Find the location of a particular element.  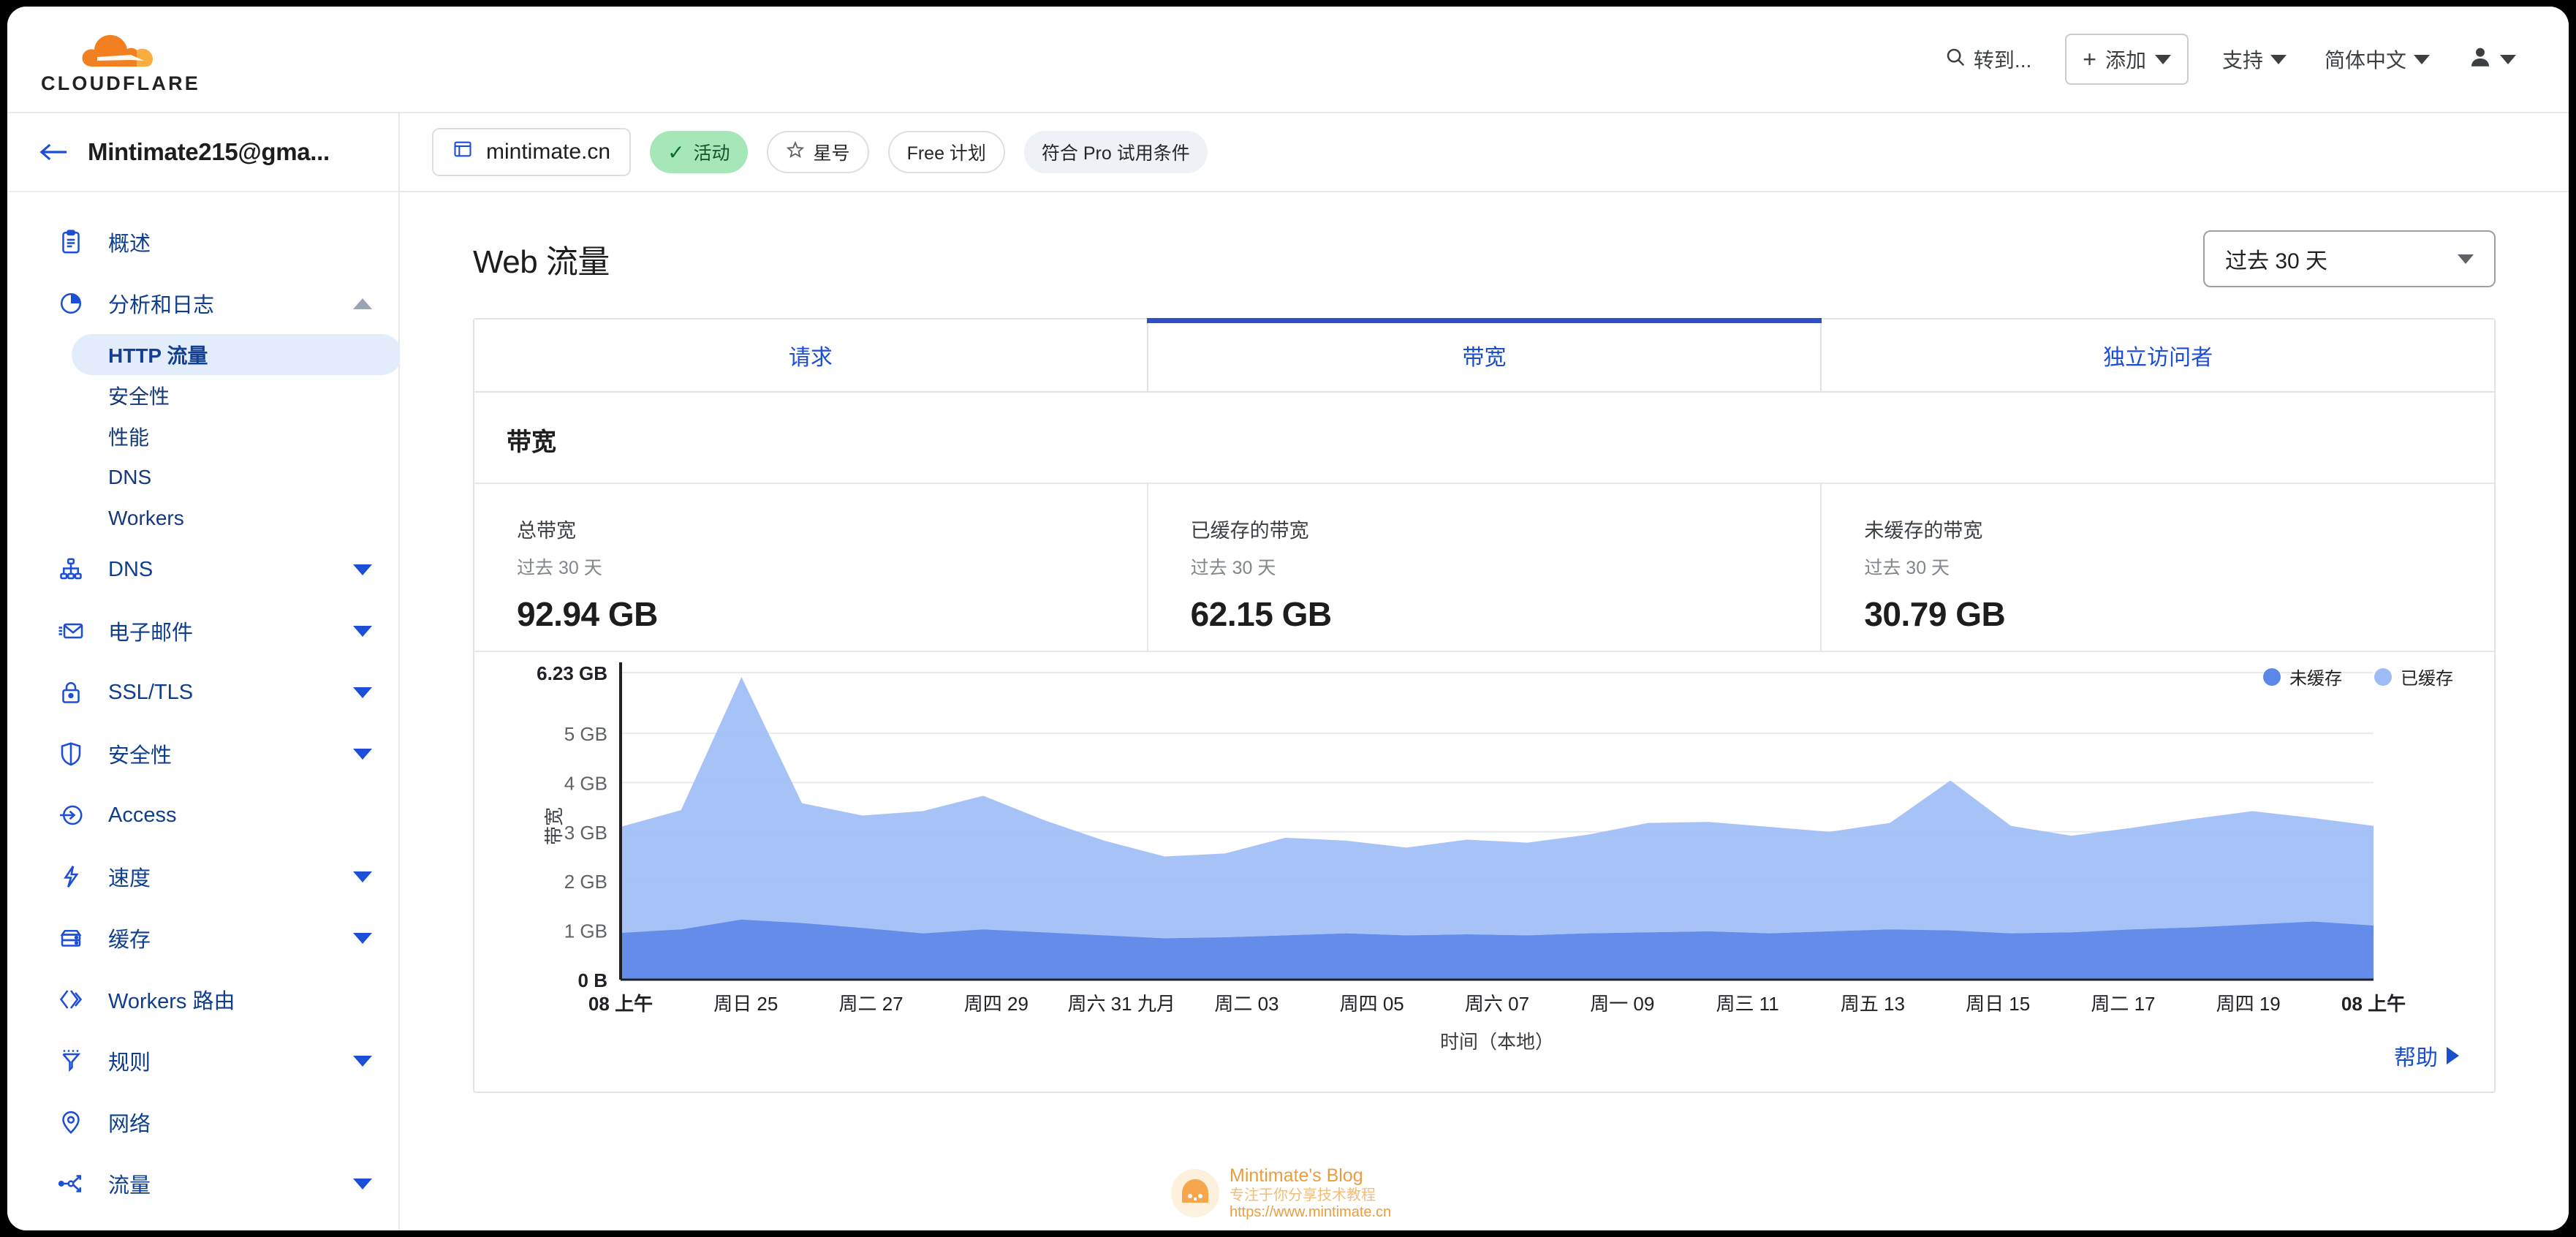

tab-label: 独立访问者 is located at coordinates (2158, 358).